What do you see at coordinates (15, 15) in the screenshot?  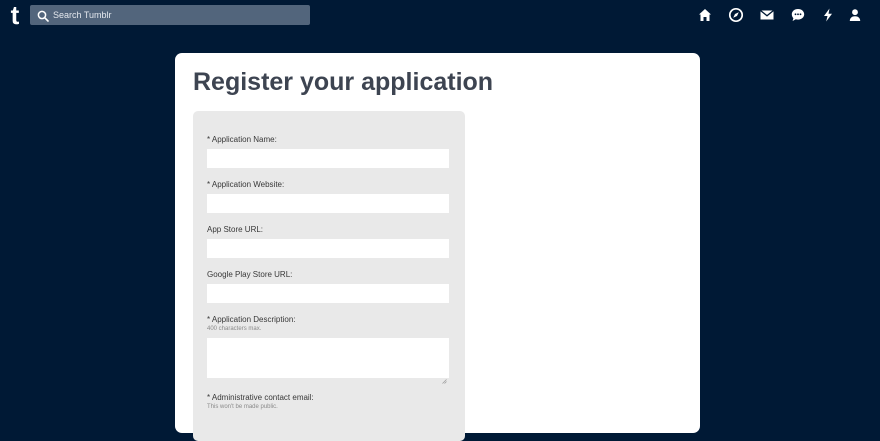 I see `tumblr-logo: t` at bounding box center [15, 15].